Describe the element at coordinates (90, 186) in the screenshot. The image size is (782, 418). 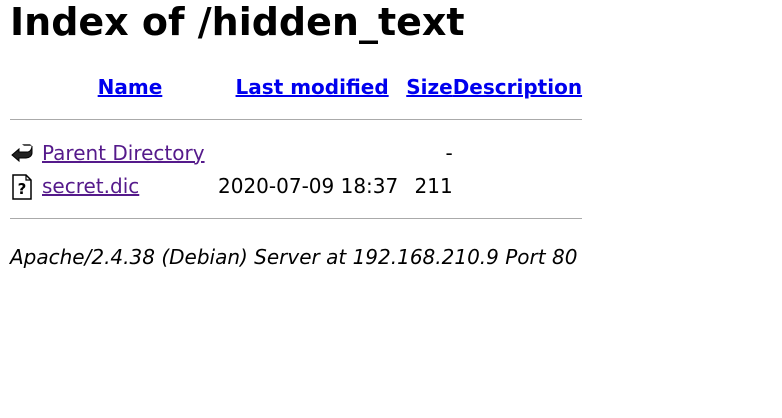
I see `file-link-secret-dic: secret.dic` at that location.